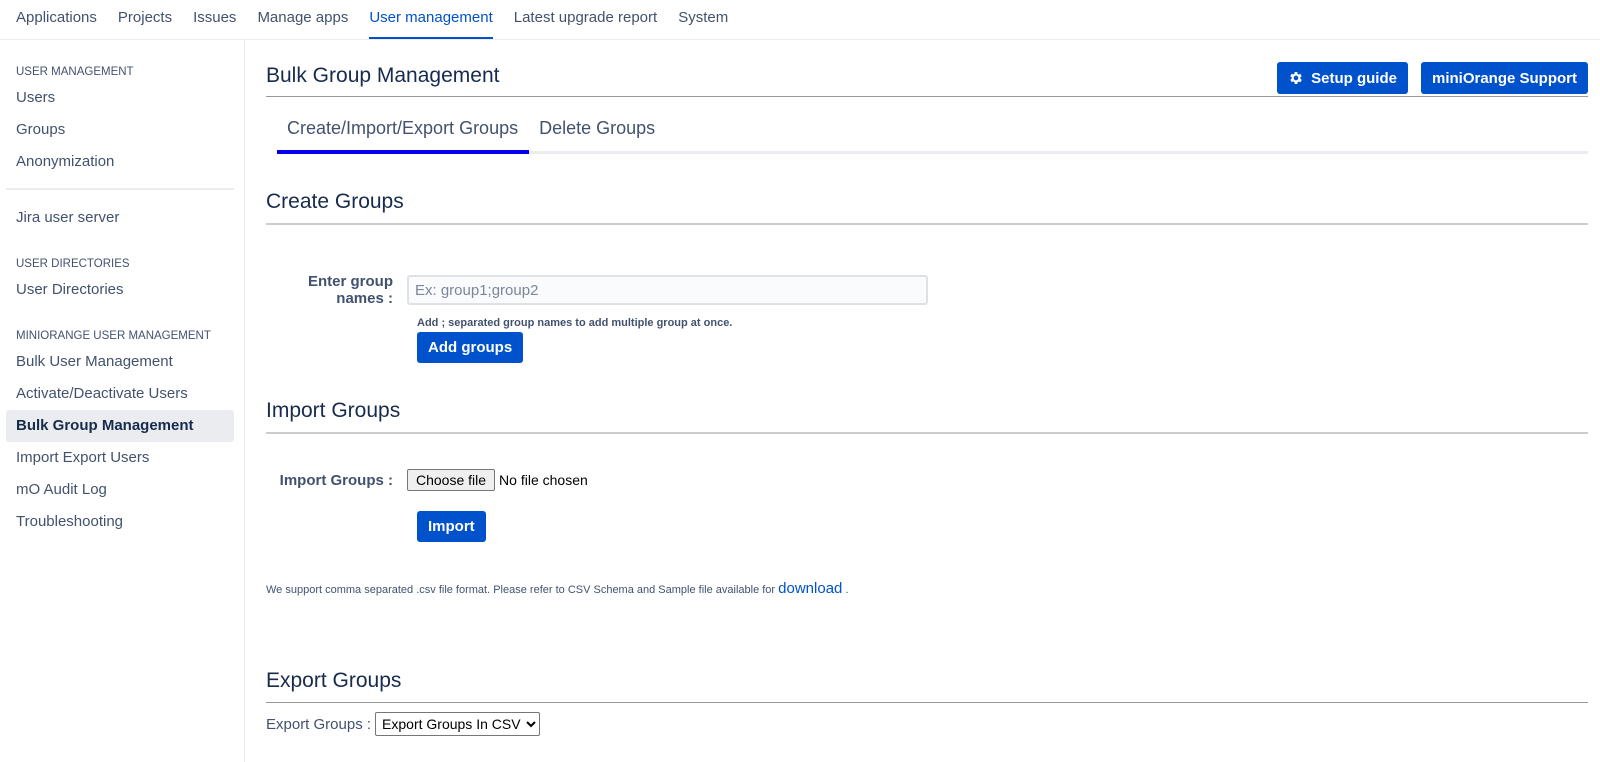 This screenshot has height=762, width=1600. What do you see at coordinates (120, 522) in the screenshot?
I see `sidebar-item-troubleshooting: Troubleshooting` at bounding box center [120, 522].